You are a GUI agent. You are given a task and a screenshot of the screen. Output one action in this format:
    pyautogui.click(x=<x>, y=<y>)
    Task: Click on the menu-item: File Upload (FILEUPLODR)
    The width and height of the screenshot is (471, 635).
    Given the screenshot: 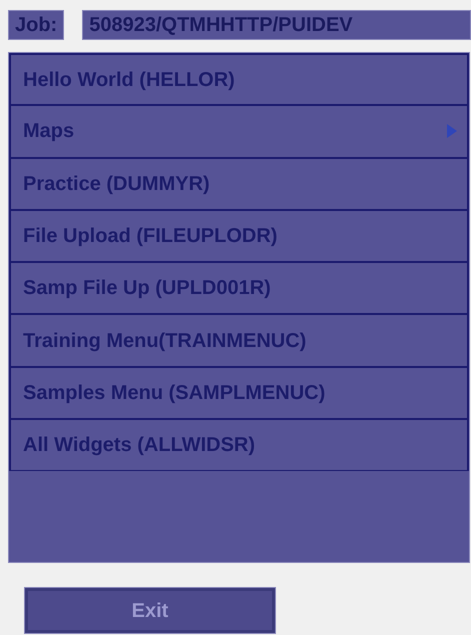 What is the action you would take?
    pyautogui.click(x=239, y=236)
    